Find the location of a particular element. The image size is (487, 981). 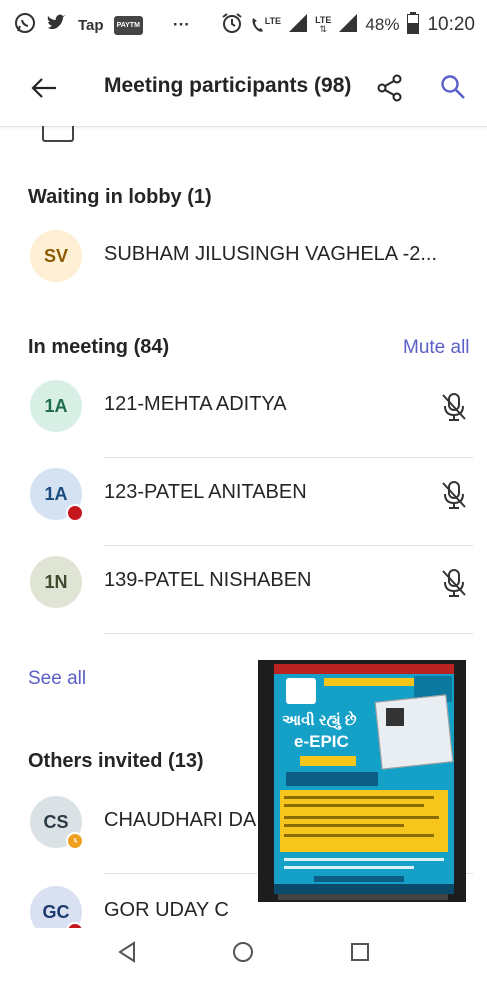

system-nav-bar is located at coordinates (243, 954).